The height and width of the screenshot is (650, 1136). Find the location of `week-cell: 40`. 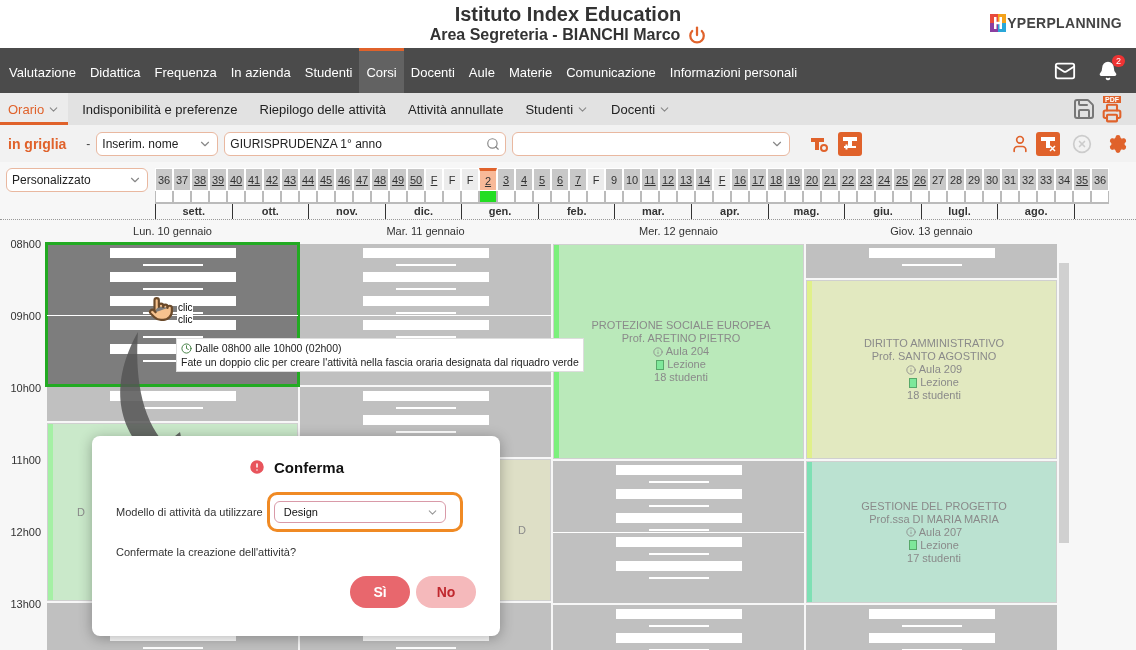

week-cell: 40 is located at coordinates (236, 179).